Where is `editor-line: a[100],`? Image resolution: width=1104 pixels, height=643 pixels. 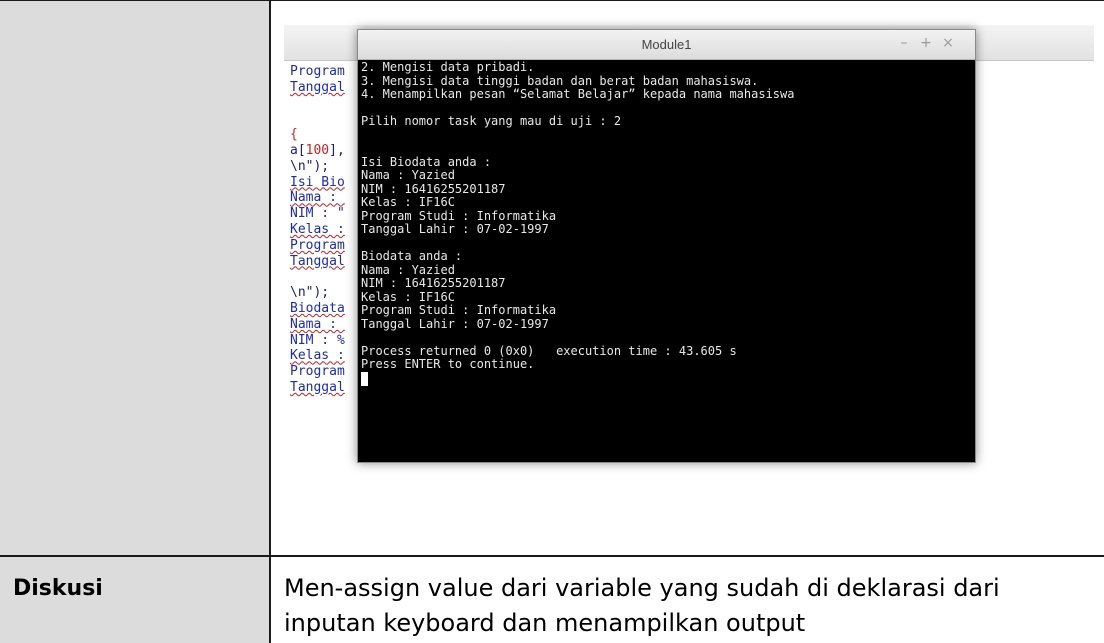
editor-line: a[100], is located at coordinates (317, 150).